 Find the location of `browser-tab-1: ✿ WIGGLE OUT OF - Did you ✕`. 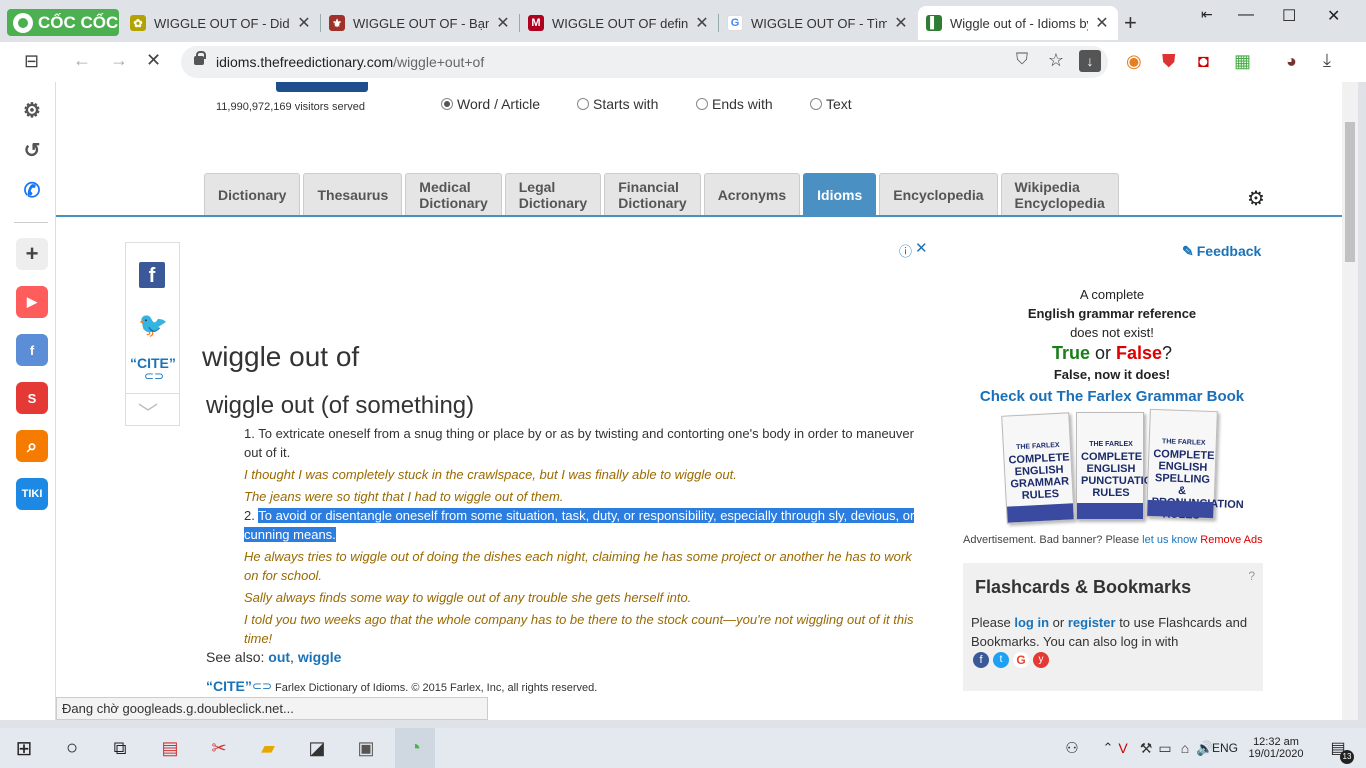

browser-tab-1: ✿ WIGGLE OUT OF - Did you ✕ is located at coordinates (221, 23).